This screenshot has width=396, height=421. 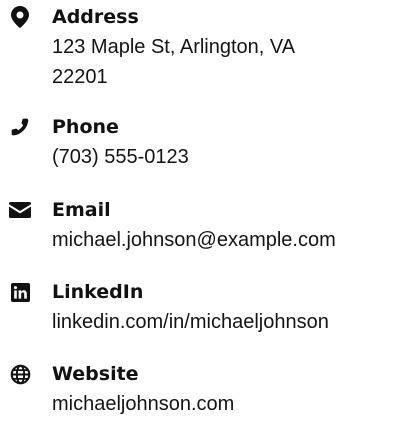 I want to click on linkedin-icon, so click(x=20, y=292).